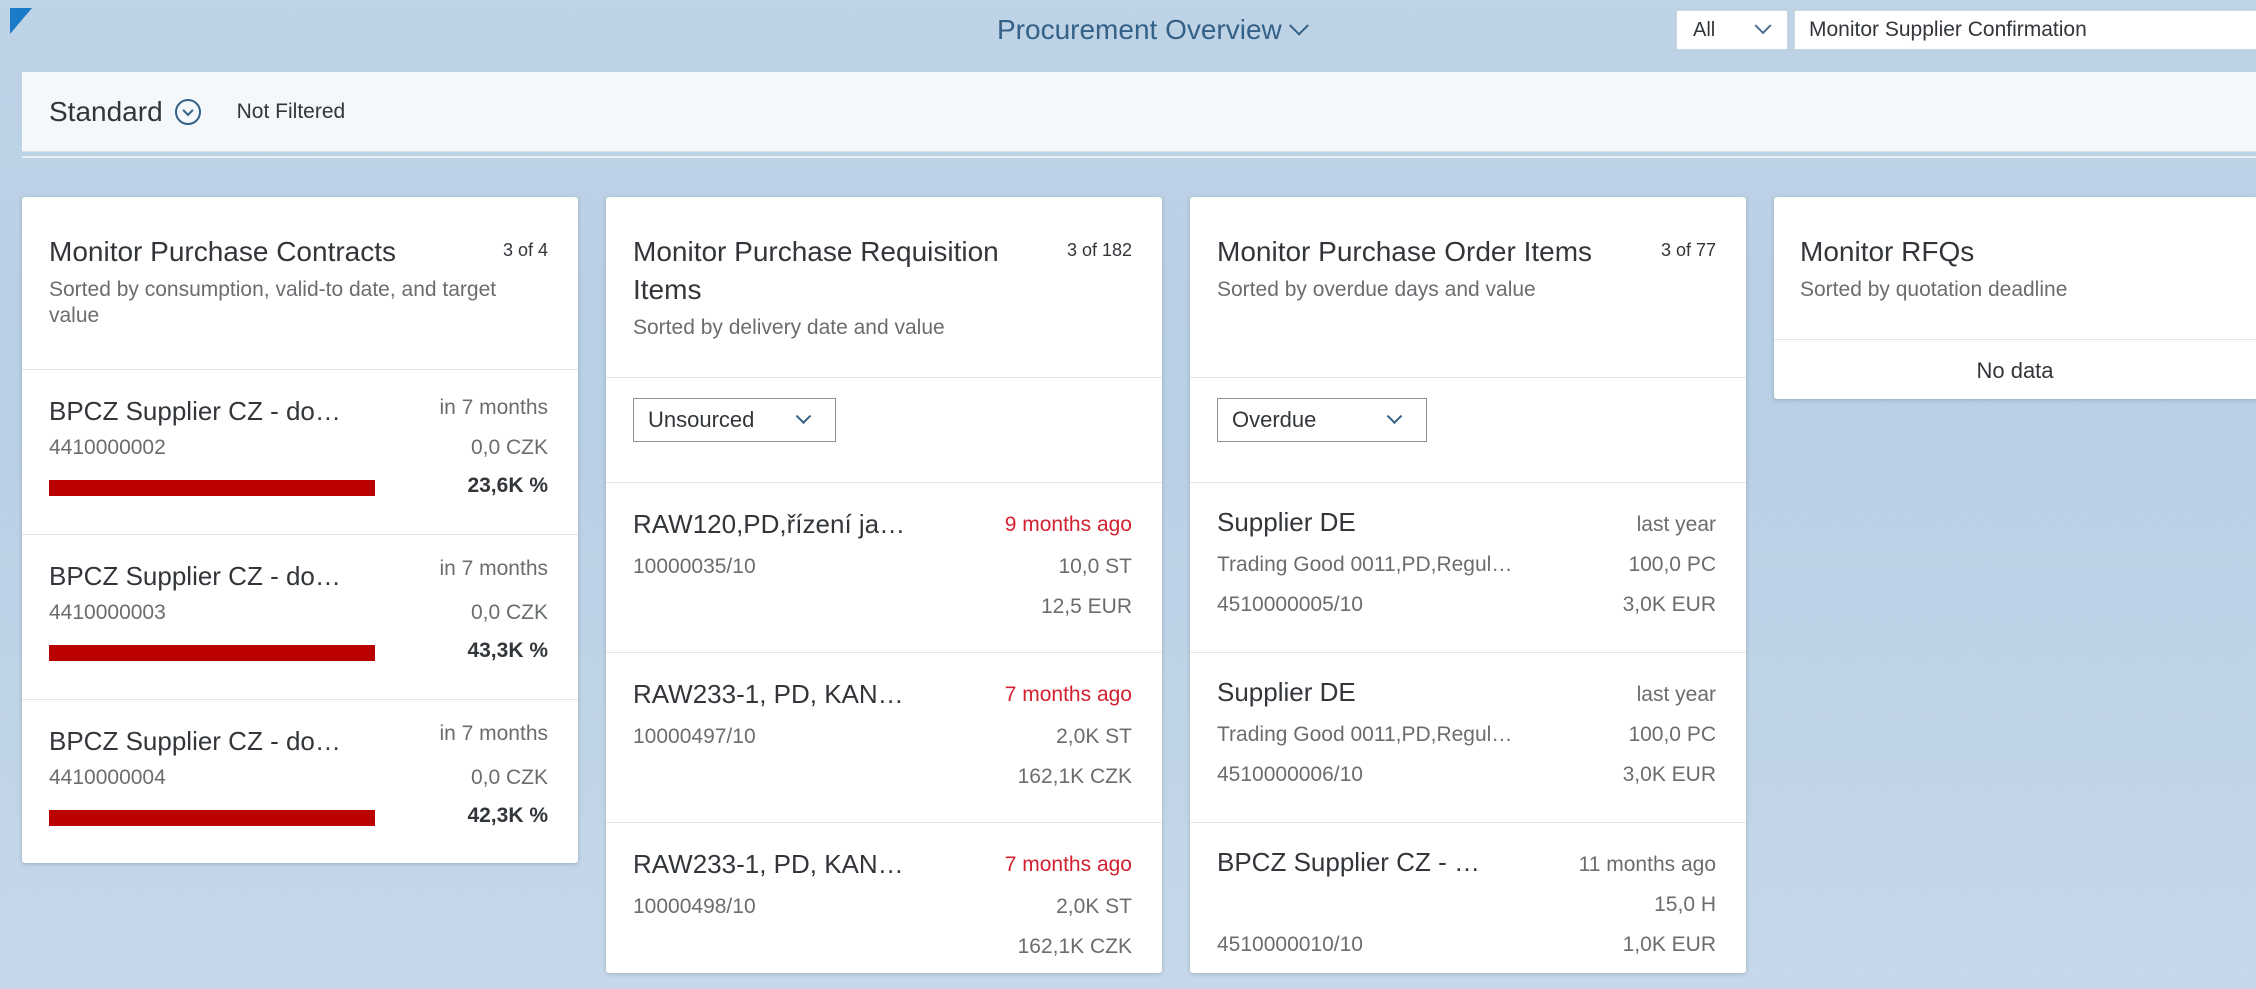 This screenshot has width=2256, height=989. What do you see at coordinates (816, 270) in the screenshot?
I see `card-title: Monitor Purchase Requisition Items` at bounding box center [816, 270].